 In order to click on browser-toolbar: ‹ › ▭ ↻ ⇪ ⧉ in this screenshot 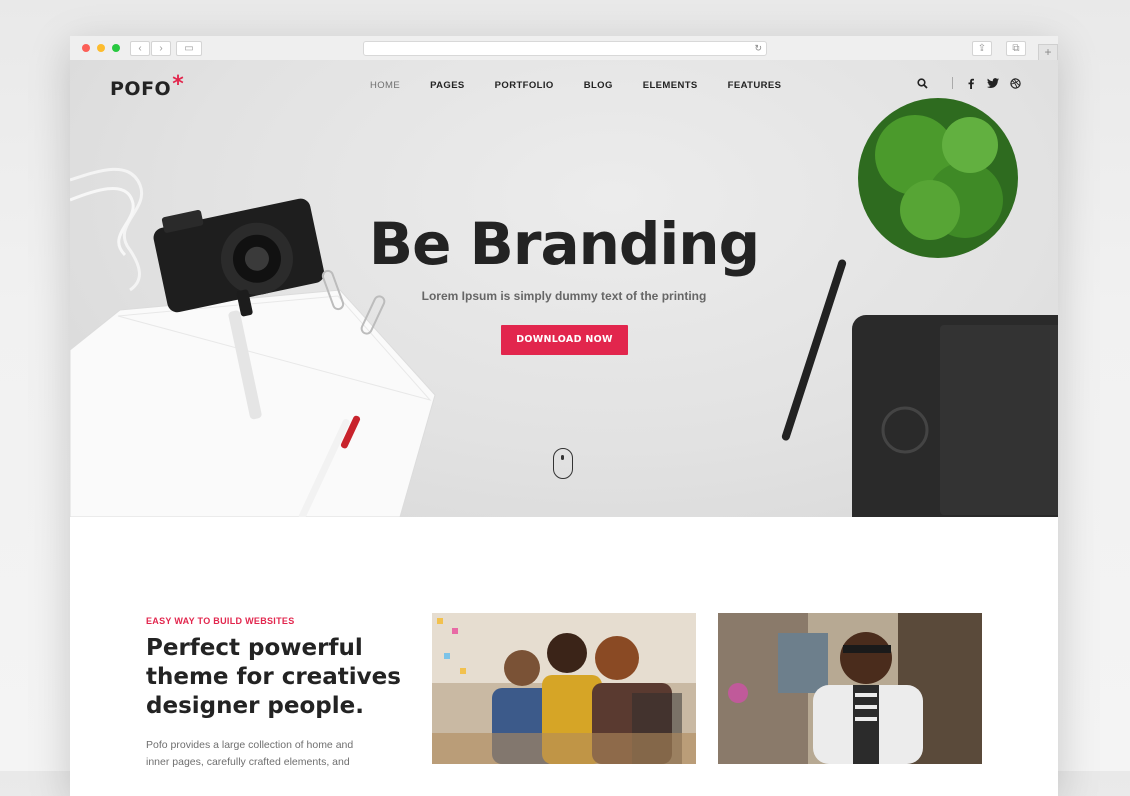, I will do `click(564, 48)`.